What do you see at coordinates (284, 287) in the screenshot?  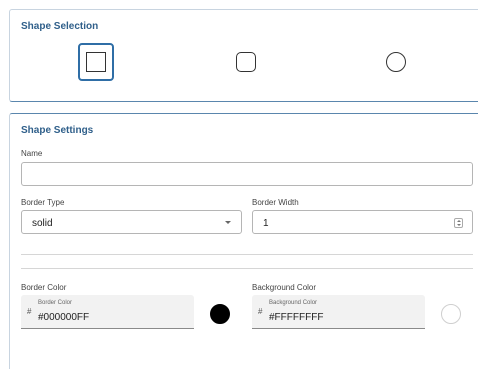 I see `background-color-label: Background Color` at bounding box center [284, 287].